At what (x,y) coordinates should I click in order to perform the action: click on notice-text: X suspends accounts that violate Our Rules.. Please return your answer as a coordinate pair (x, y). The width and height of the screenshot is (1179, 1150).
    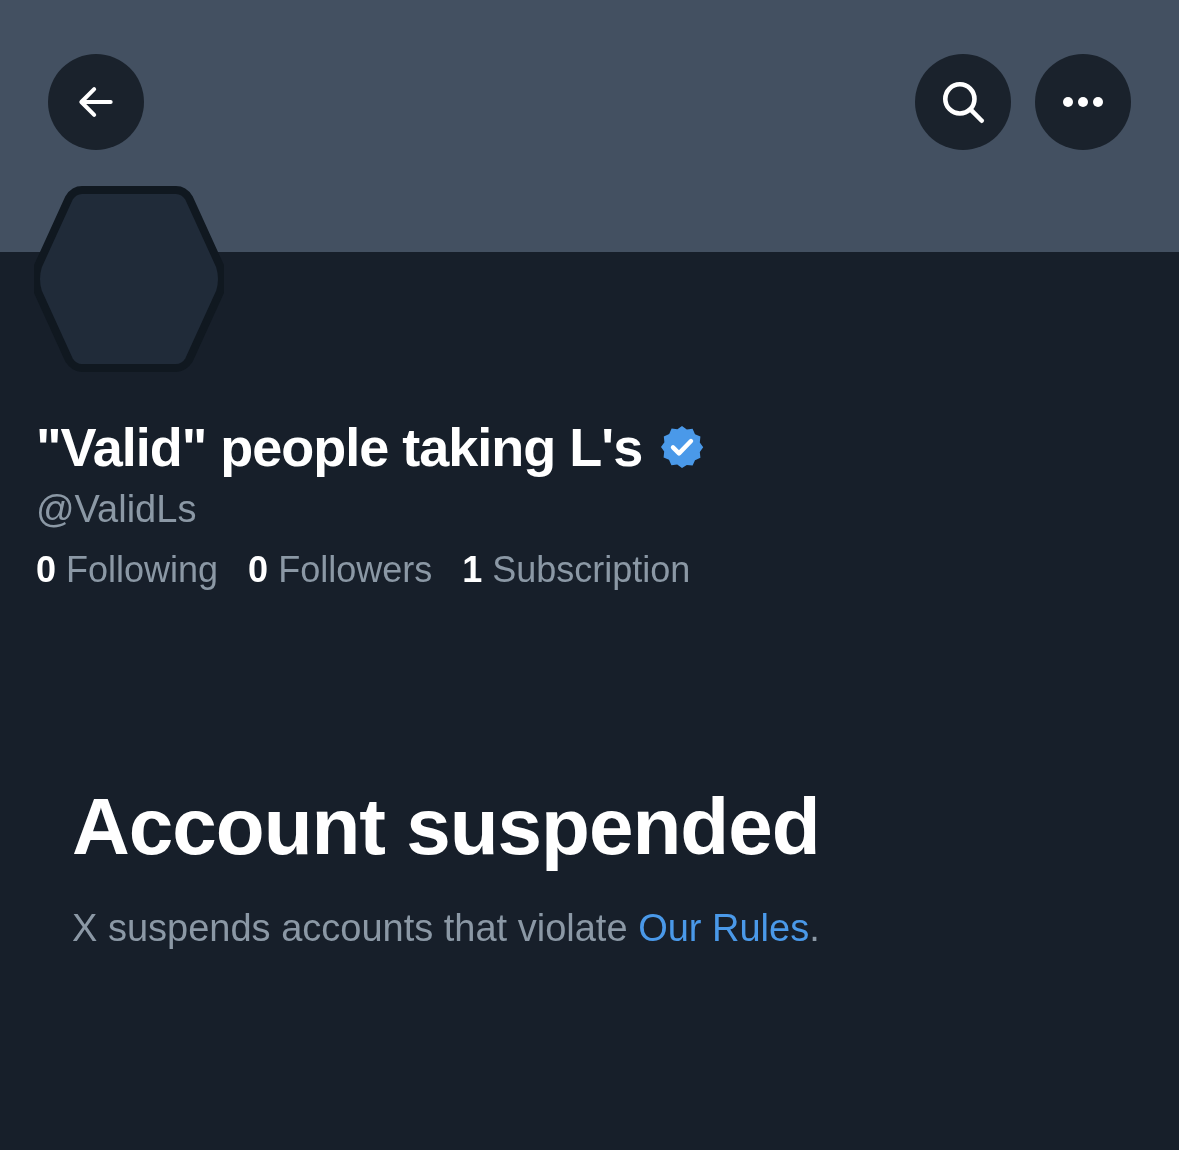
    Looking at the image, I should click on (446, 928).